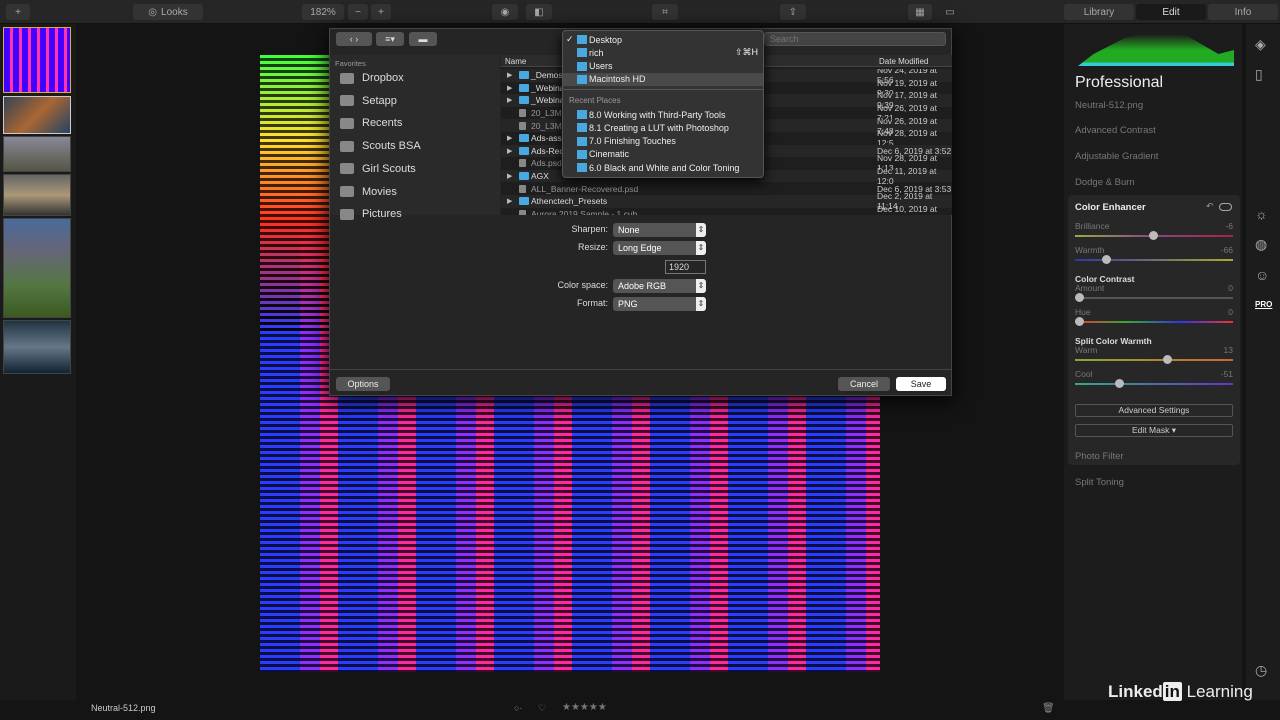 The height and width of the screenshot is (720, 1280). Describe the element at coordinates (1262, 275) in the screenshot. I see `face-icon: ☺` at that location.